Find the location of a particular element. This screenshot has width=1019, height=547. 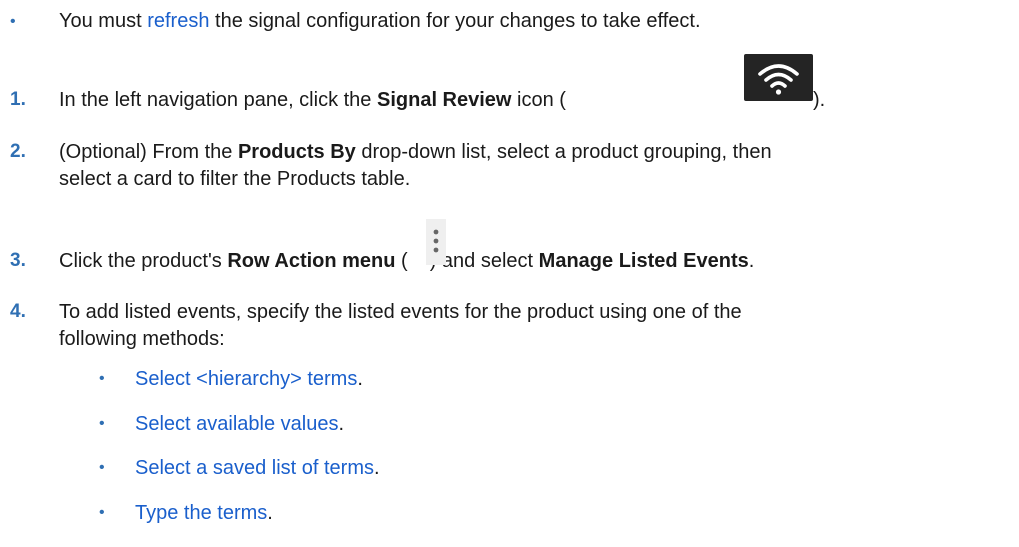

select-hierarchy-terms-link: Select <hierarchy> terms is located at coordinates (246, 379).